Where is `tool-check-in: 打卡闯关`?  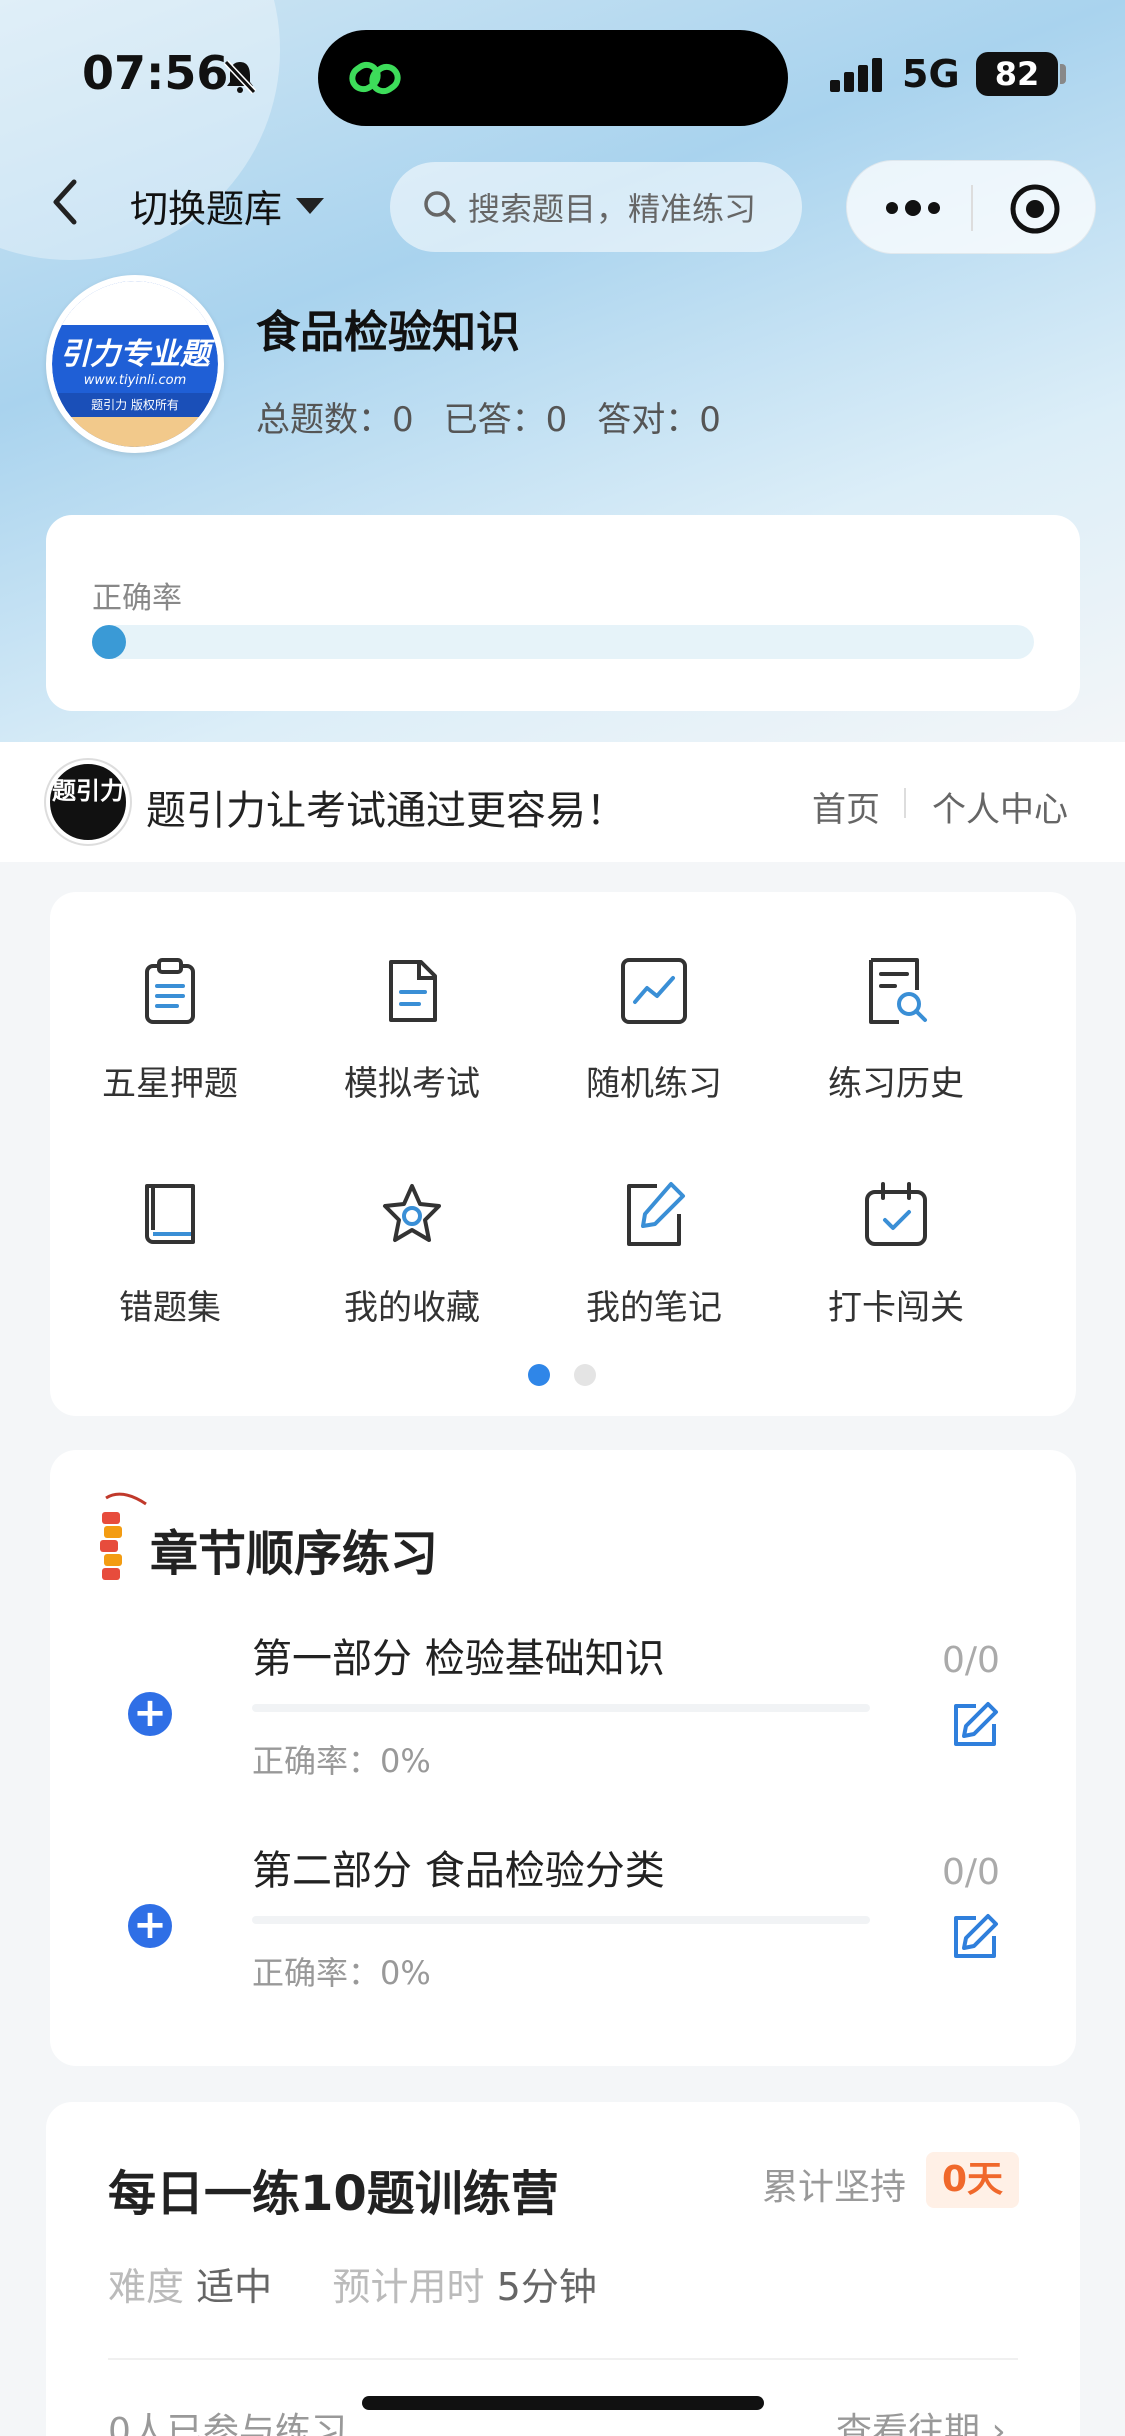
tool-check-in: 打卡闯关 is located at coordinates (896, 1253).